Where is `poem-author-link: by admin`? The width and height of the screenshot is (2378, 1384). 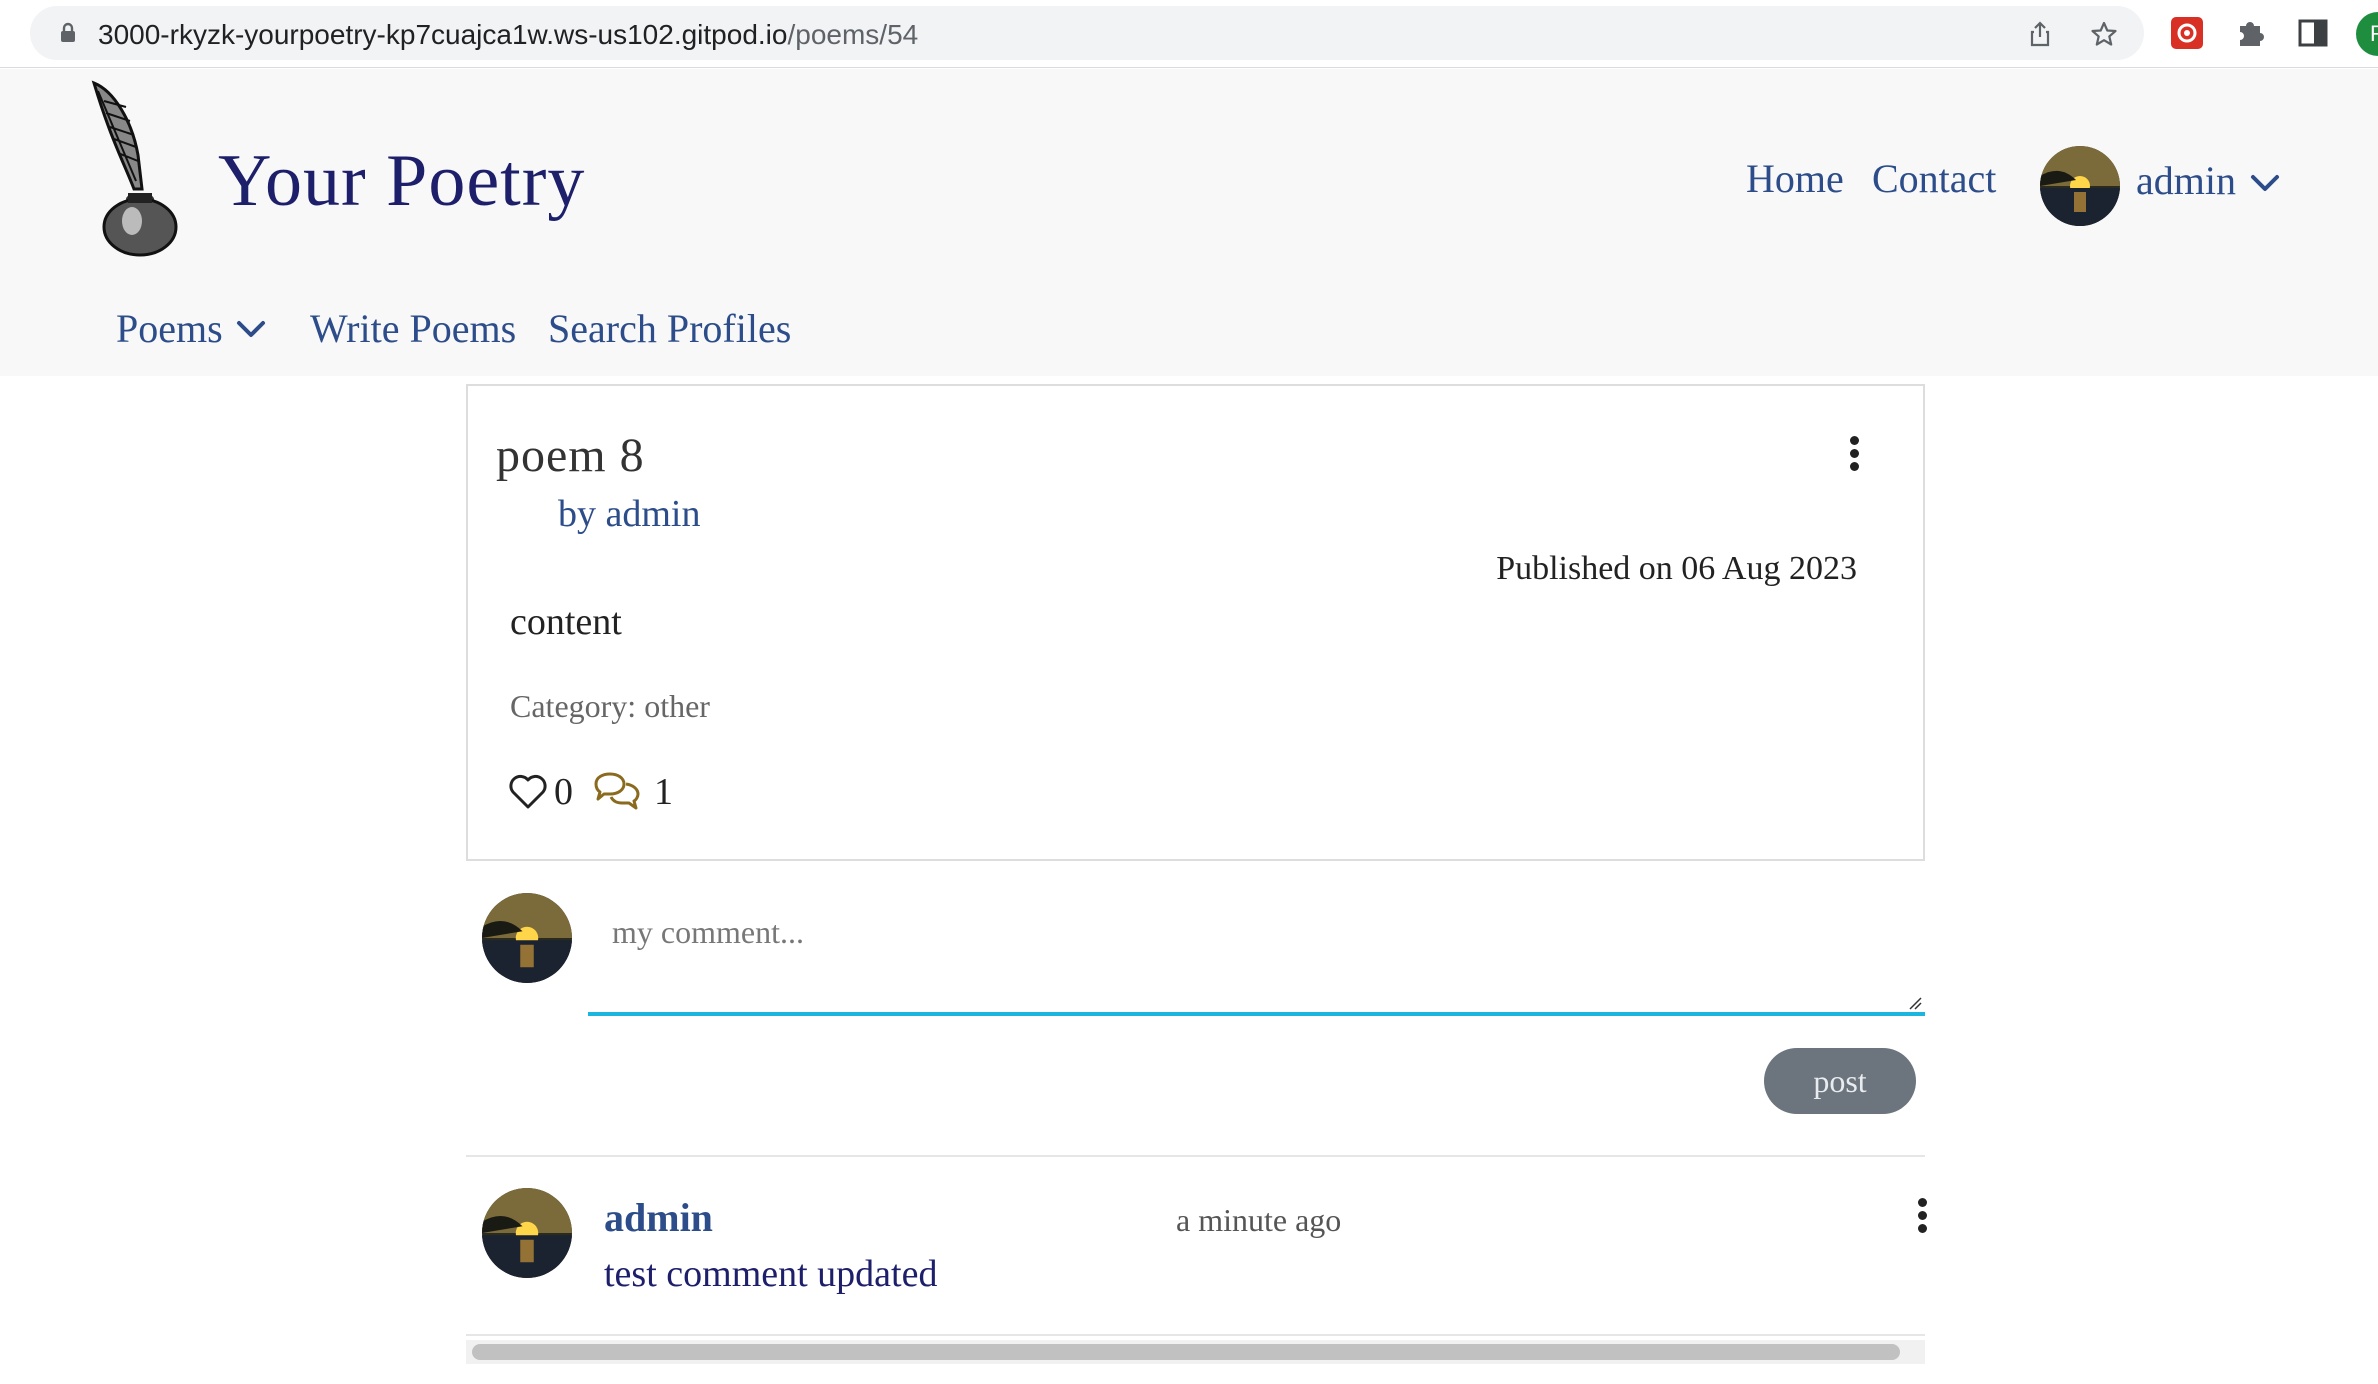
poem-author-link: by admin is located at coordinates (629, 514).